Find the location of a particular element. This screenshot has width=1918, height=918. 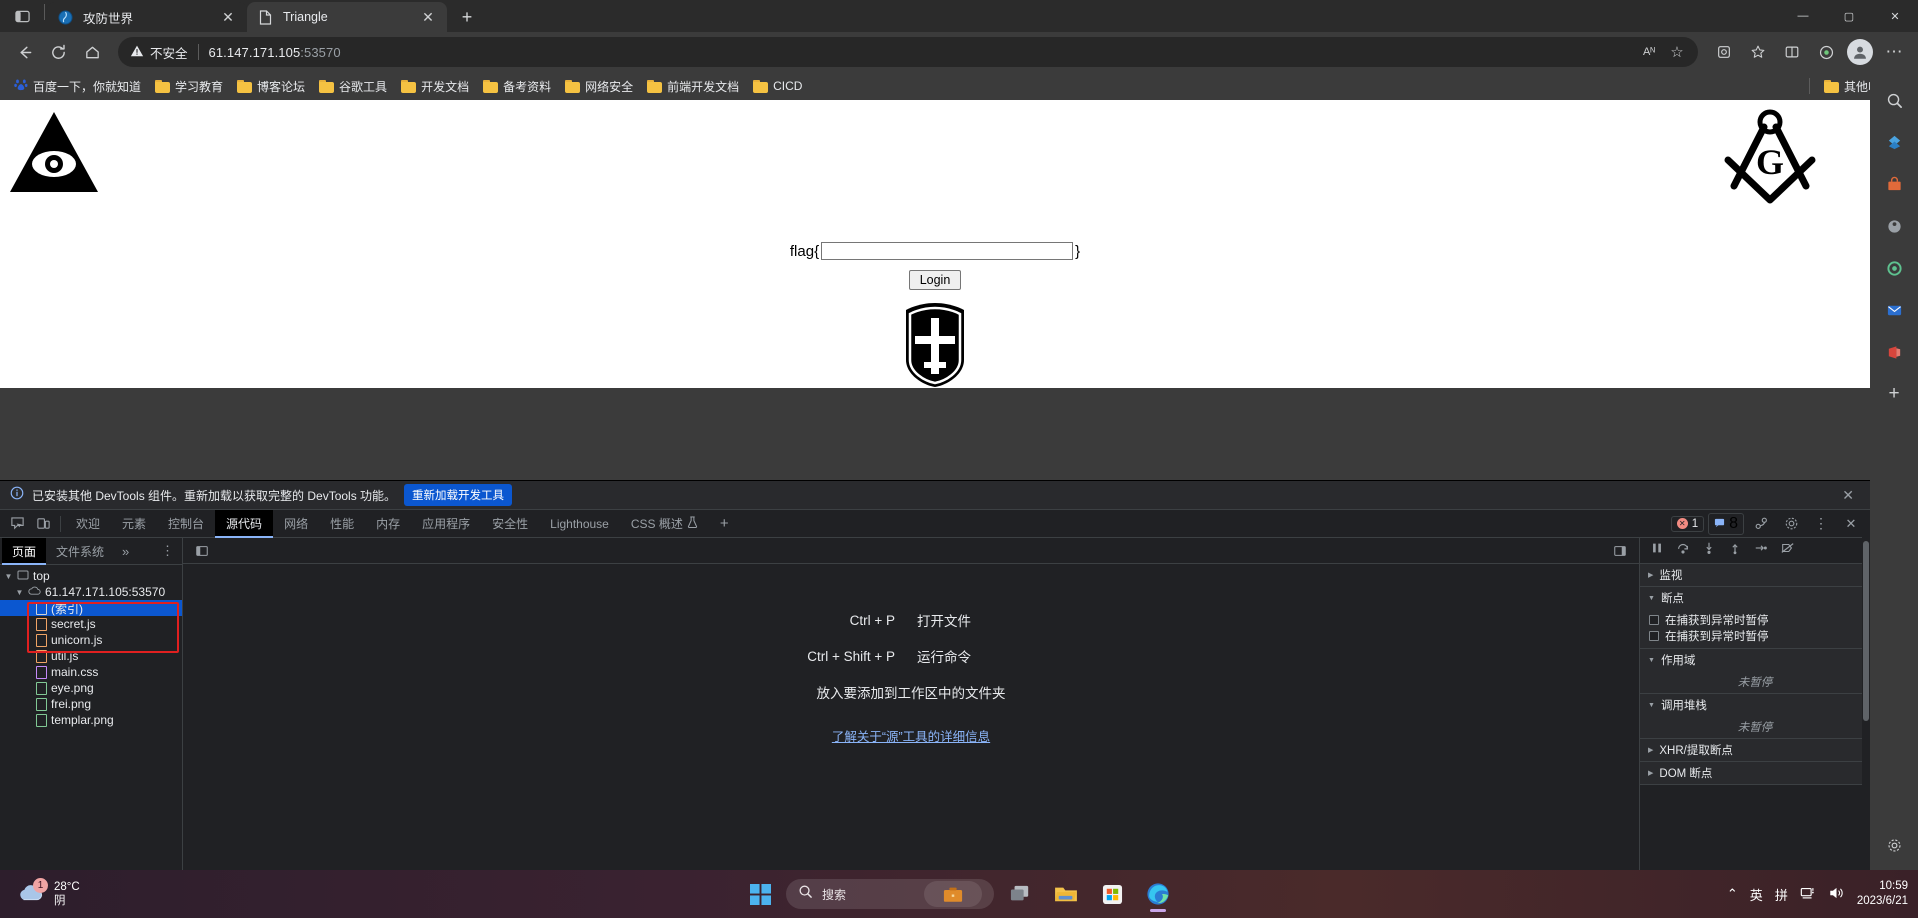

devices-icon is located at coordinates (1761, 524).